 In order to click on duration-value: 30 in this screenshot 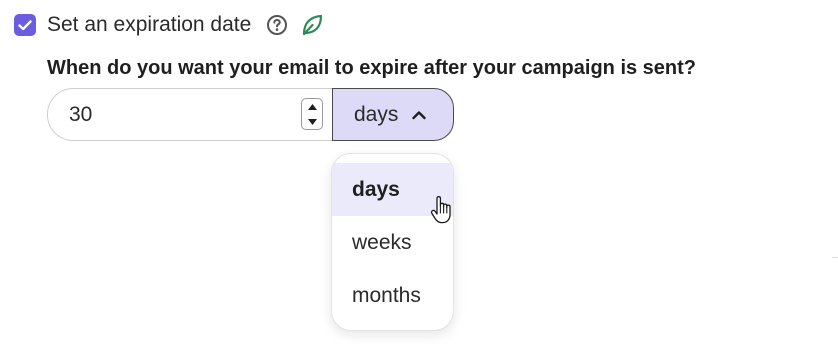, I will do `click(80, 114)`.